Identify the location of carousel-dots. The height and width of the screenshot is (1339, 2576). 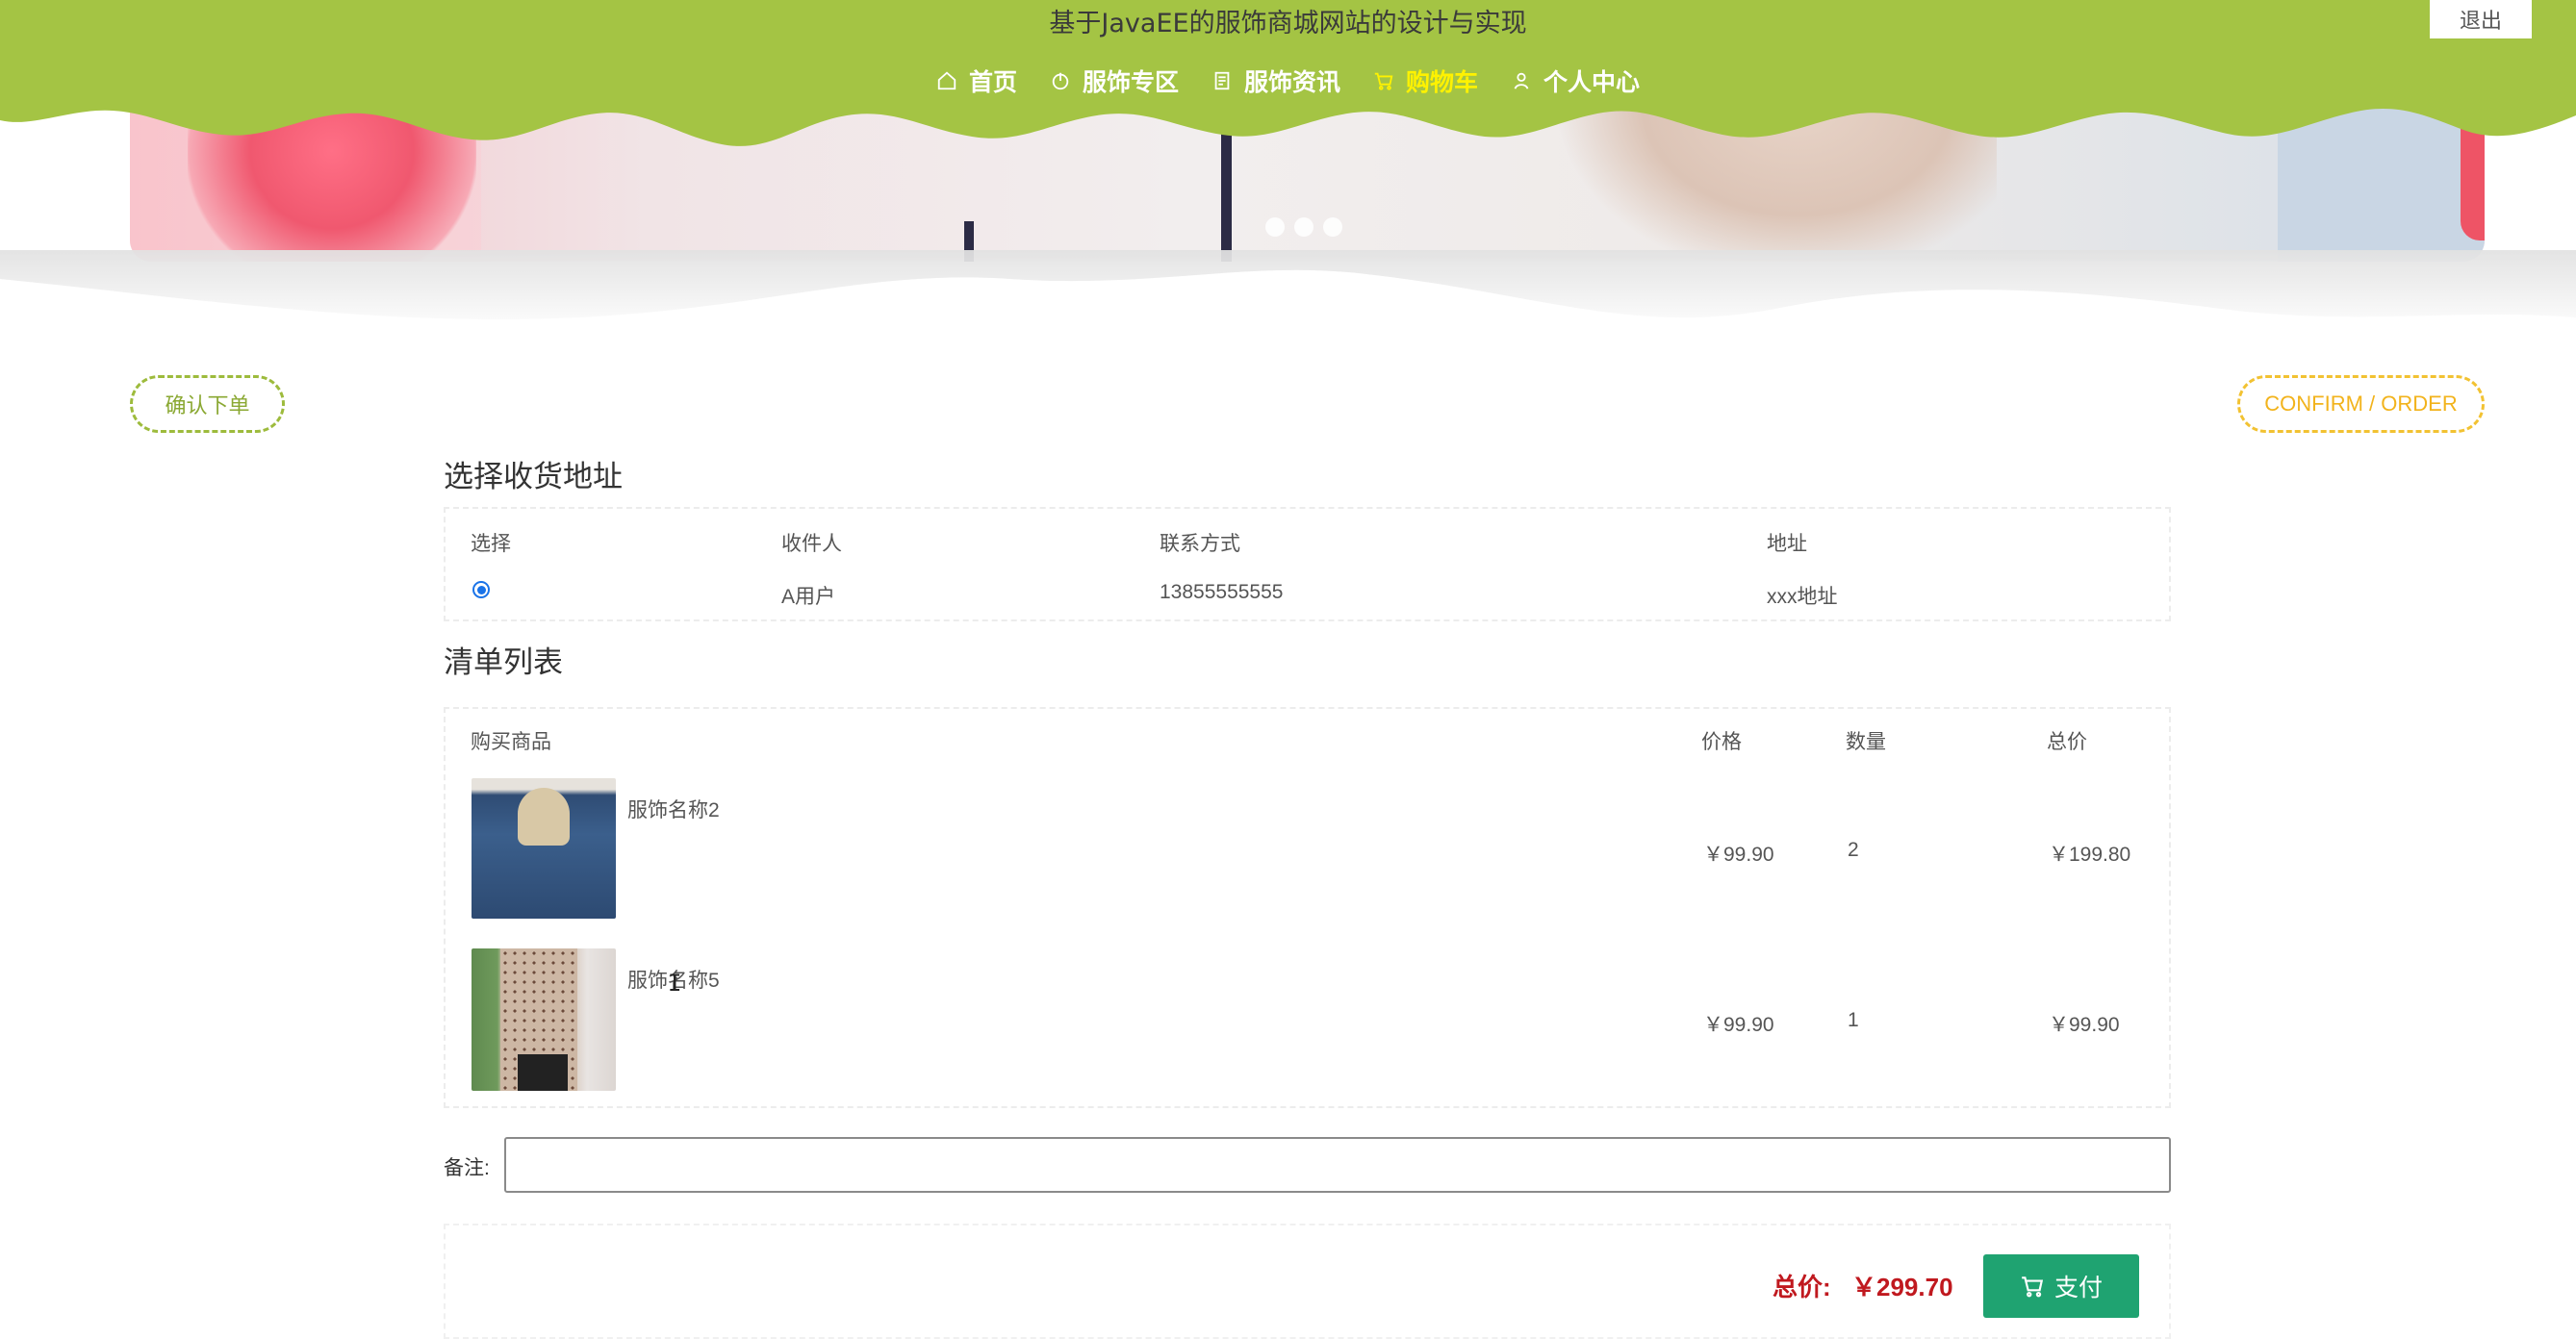
(1303, 227).